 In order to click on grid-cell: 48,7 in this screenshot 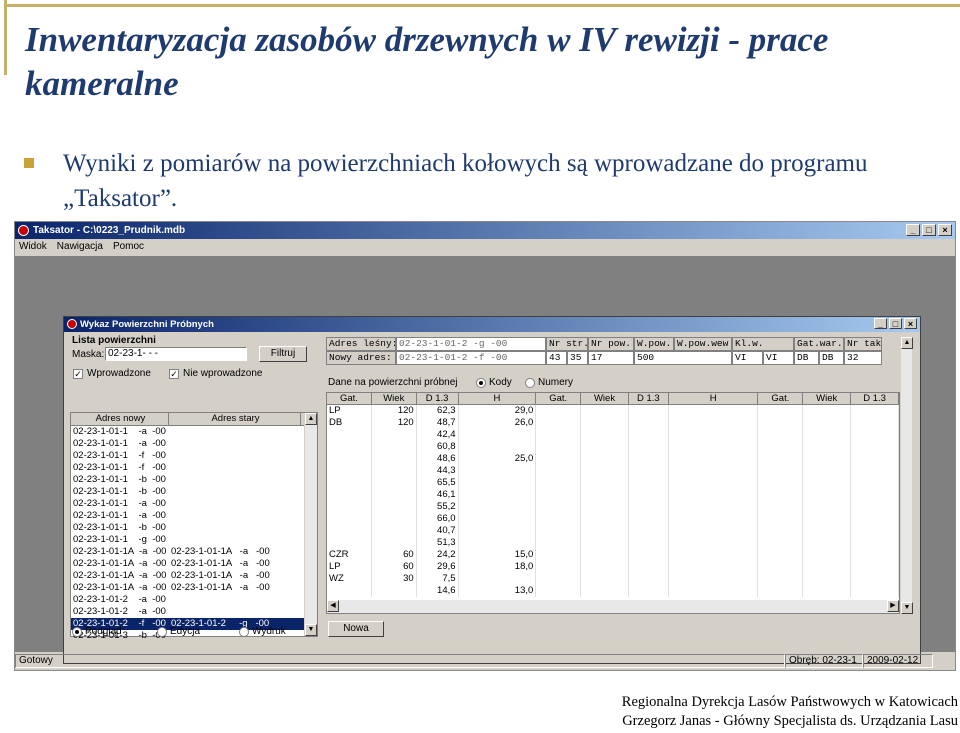, I will do `click(438, 423)`.